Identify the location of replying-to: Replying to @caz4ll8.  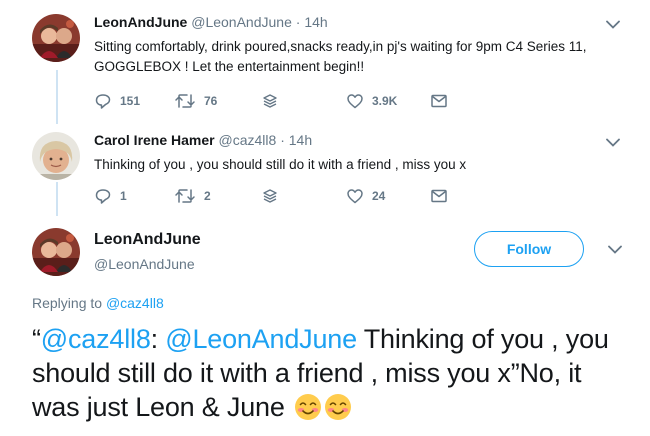
(98, 303).